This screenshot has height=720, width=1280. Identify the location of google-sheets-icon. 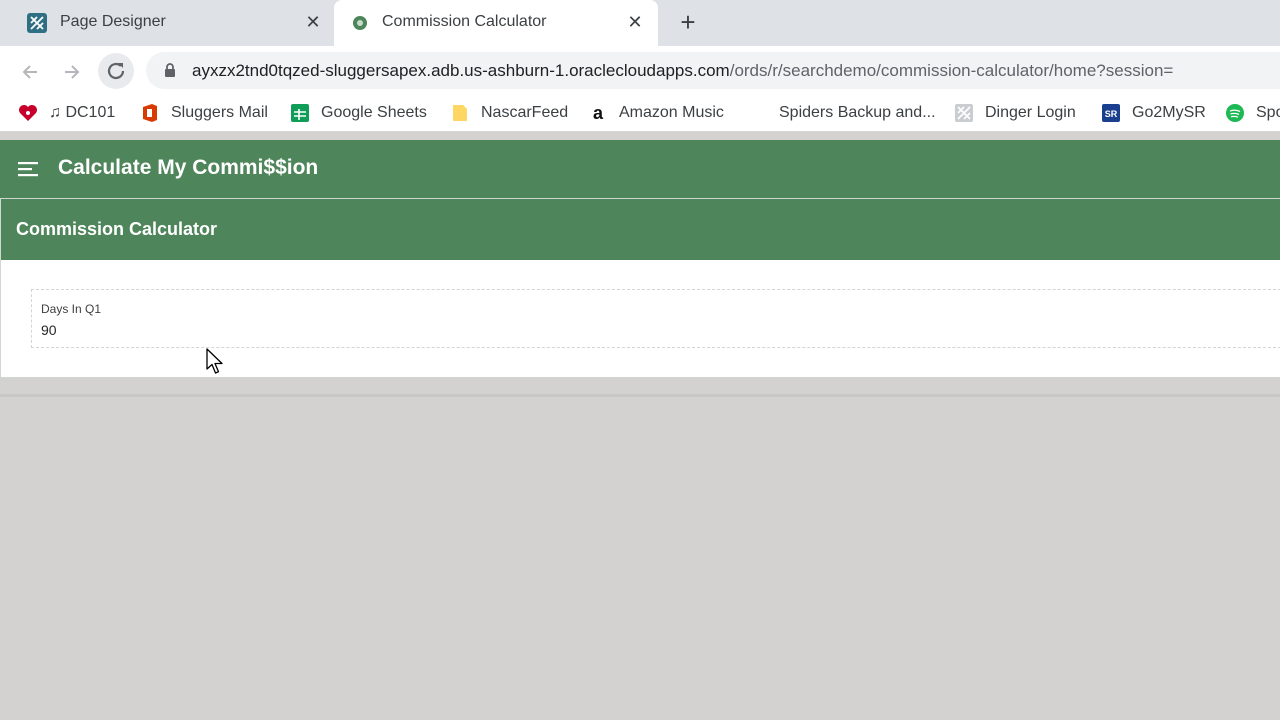
(300, 113).